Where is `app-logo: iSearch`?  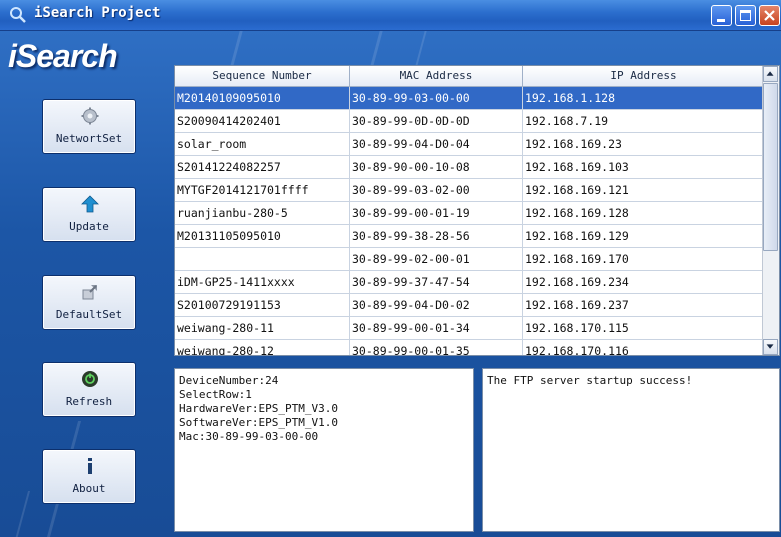 app-logo: iSearch is located at coordinates (63, 56).